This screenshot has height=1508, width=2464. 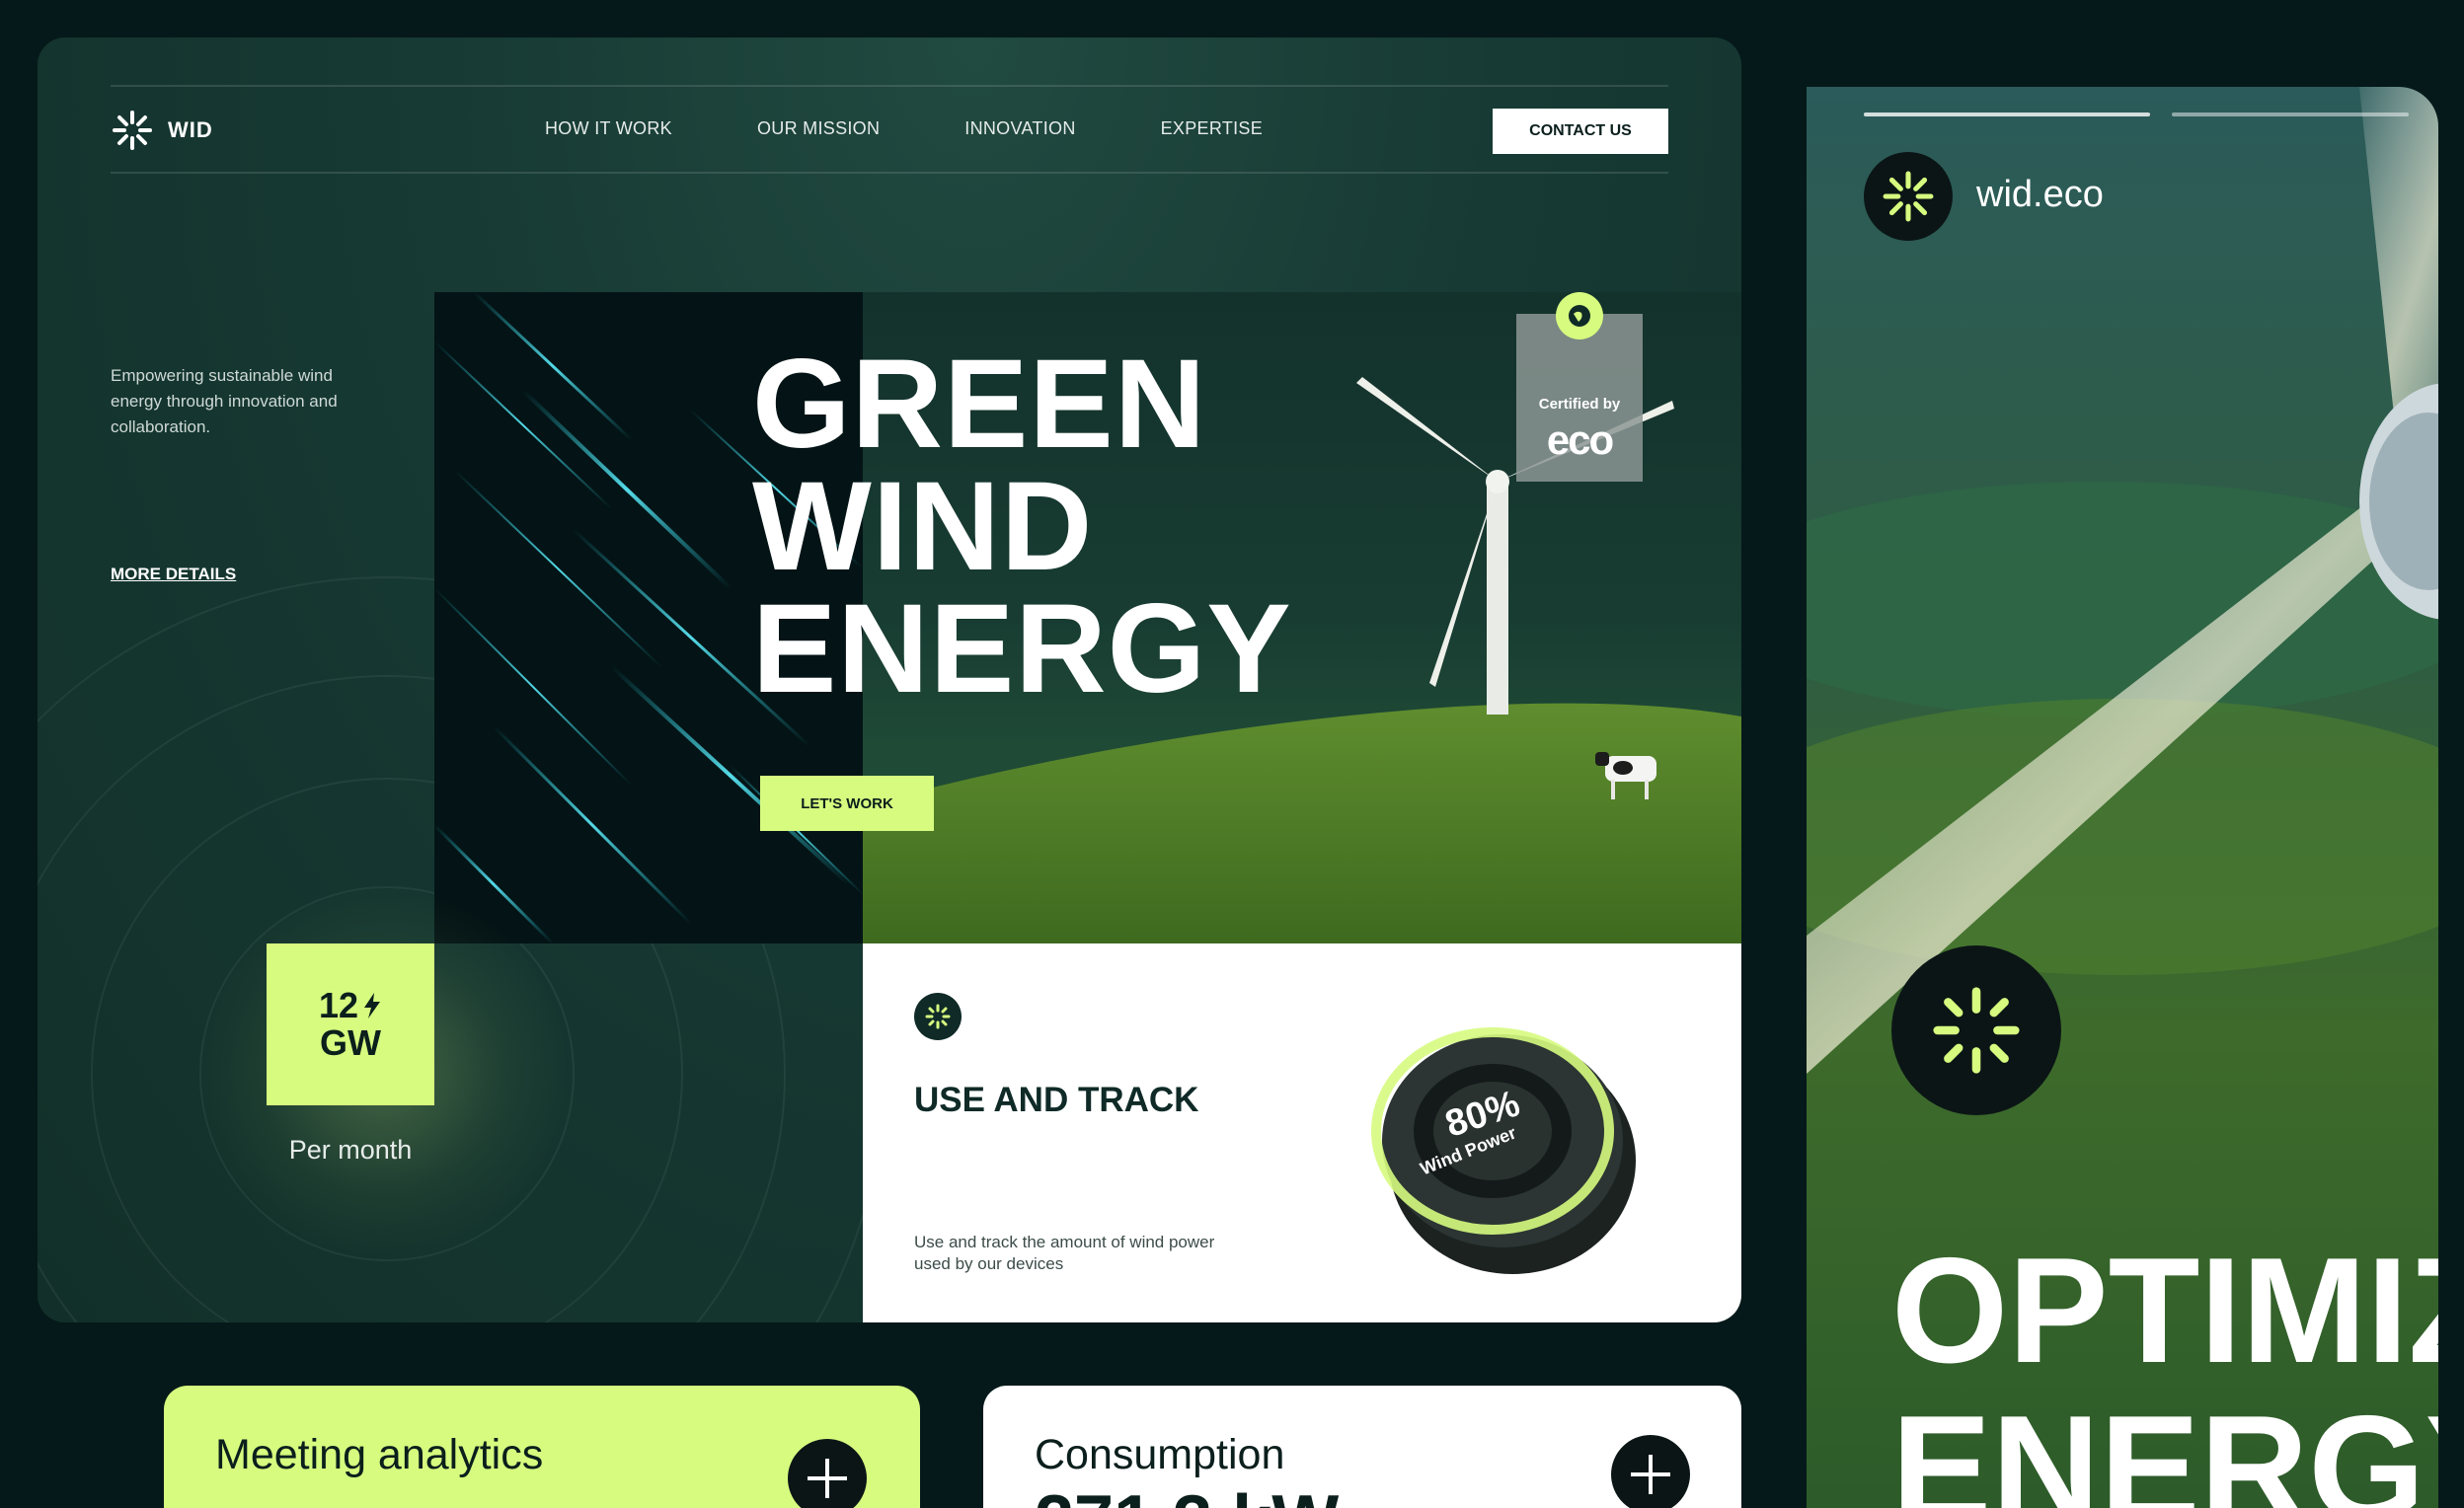 What do you see at coordinates (818, 128) in the screenshot?
I see `nav-our-mission: OUR MISSION` at bounding box center [818, 128].